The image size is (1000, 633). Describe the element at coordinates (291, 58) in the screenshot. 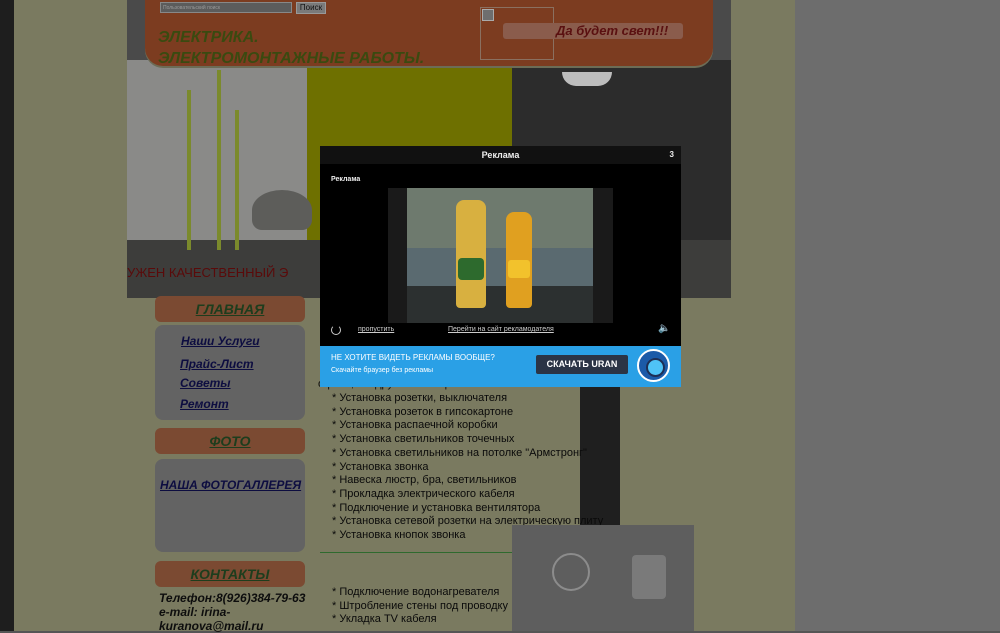

I see `site-title-line2: ЭЛЕКТРОМОНТАЖНЫЕ РАБОТЫ.` at that location.